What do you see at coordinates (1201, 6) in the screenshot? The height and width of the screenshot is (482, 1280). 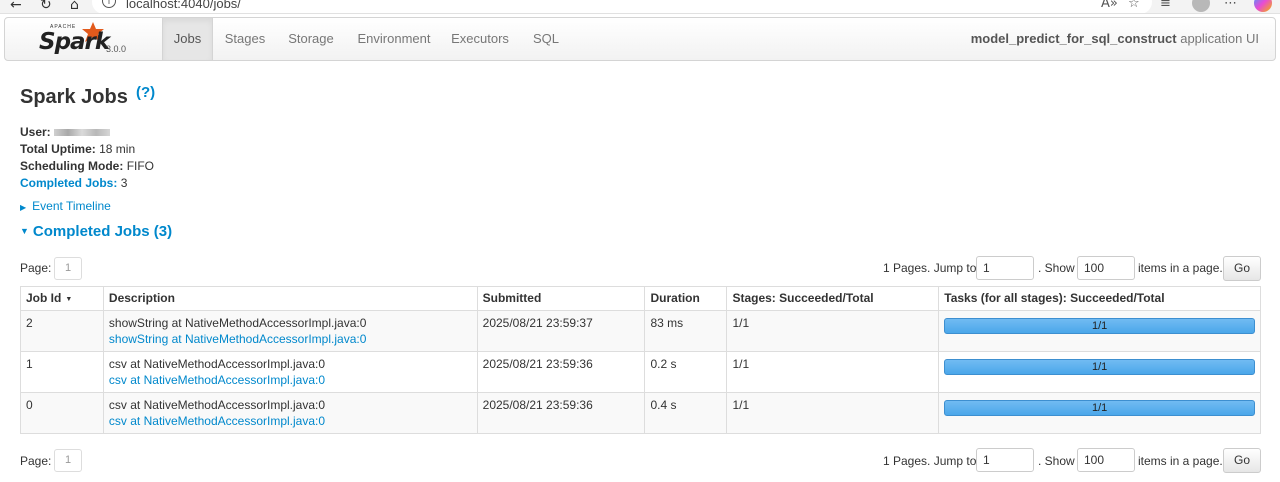 I see `profile-avatar` at bounding box center [1201, 6].